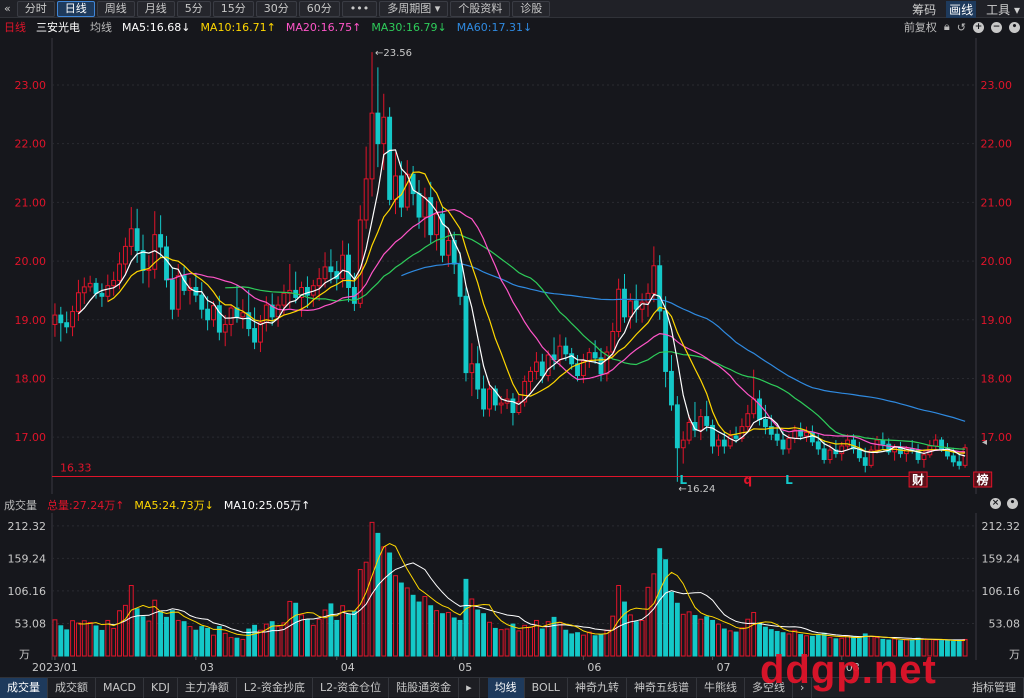 Image resolution: width=1024 pixels, height=698 pixels. What do you see at coordinates (31, 623) in the screenshot?
I see `volume-tick-left: 53.08` at bounding box center [31, 623].